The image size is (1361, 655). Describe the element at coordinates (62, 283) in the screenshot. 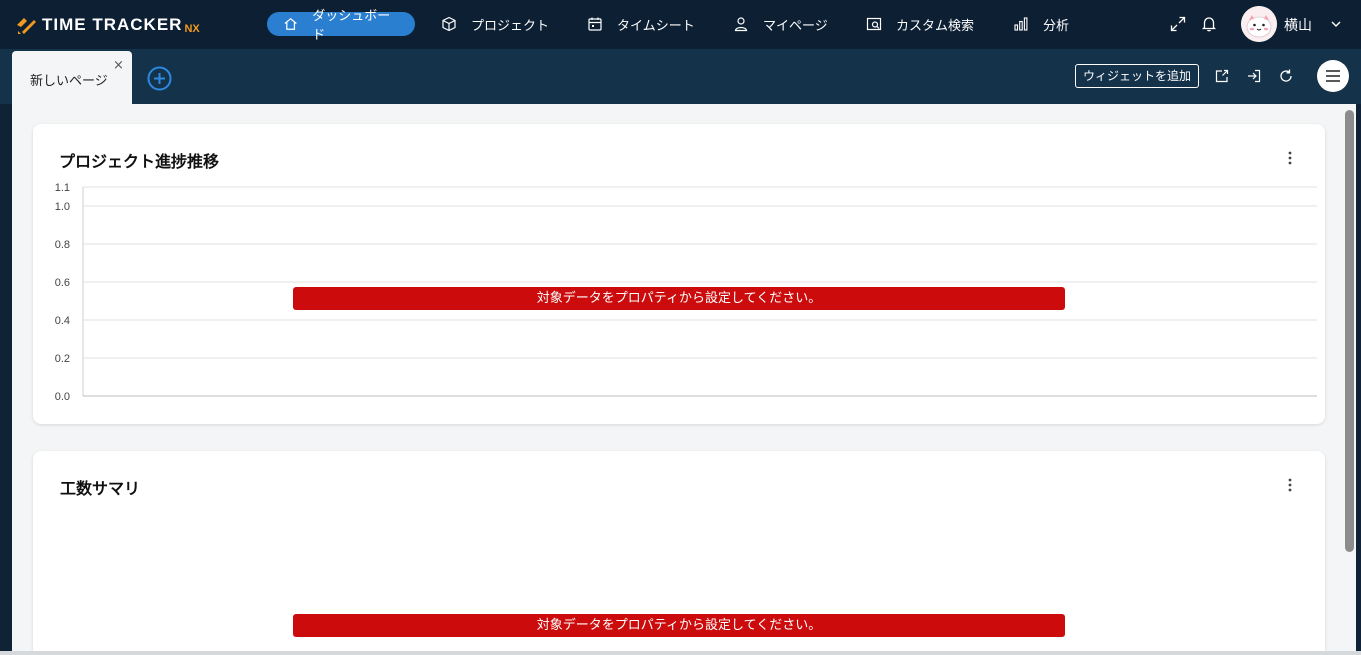

I see `y-tick-label: 0.6` at that location.